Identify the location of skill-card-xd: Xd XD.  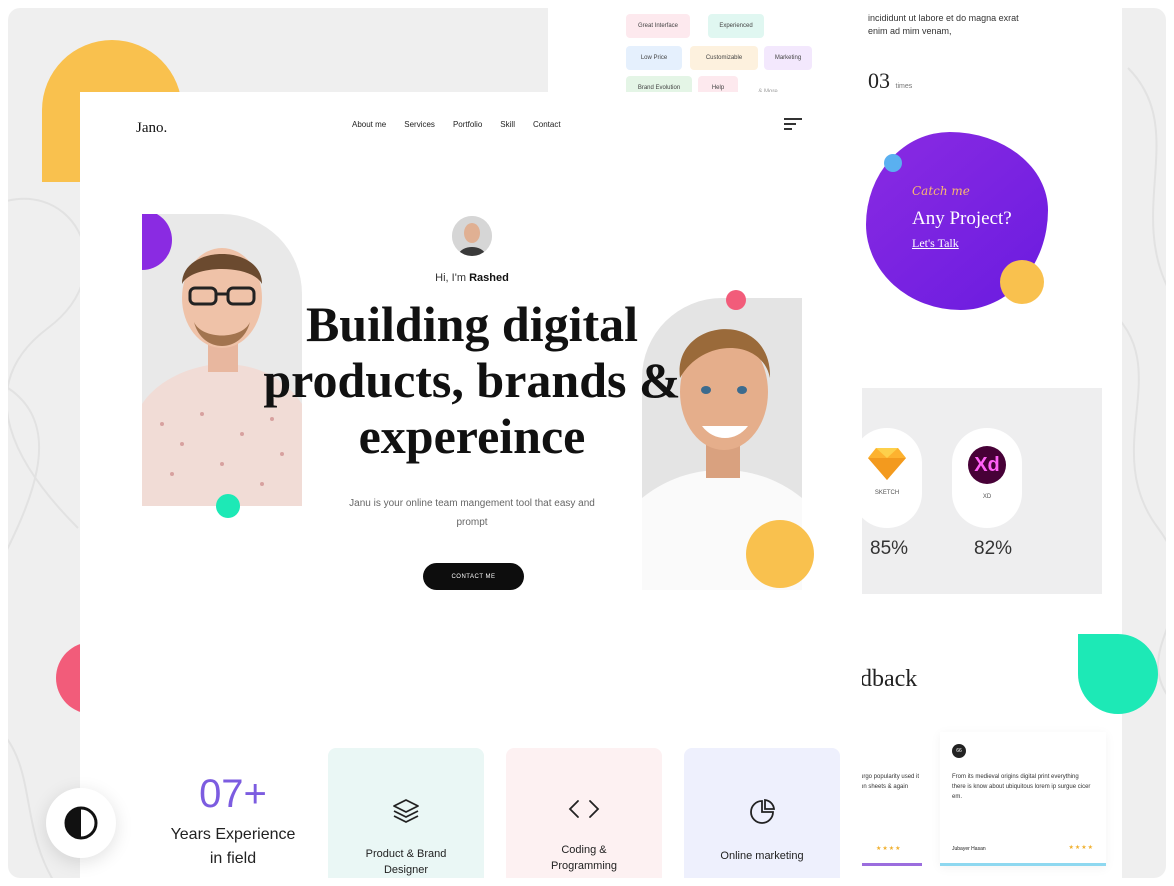
(987, 478).